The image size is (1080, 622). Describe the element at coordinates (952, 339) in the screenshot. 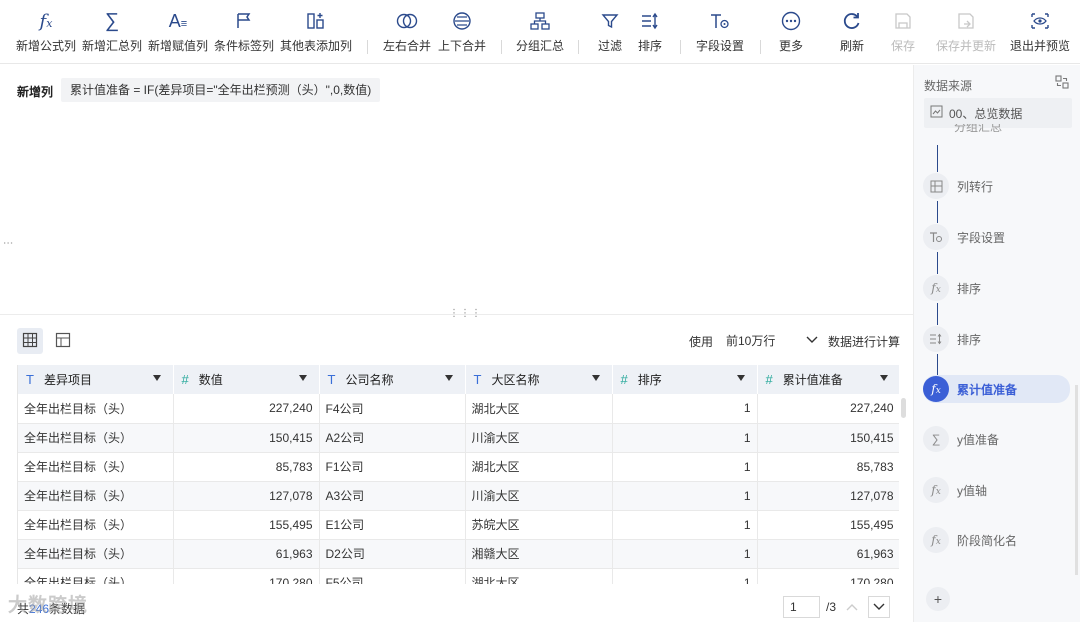

I see `pipeline-step-sort: 排序` at that location.